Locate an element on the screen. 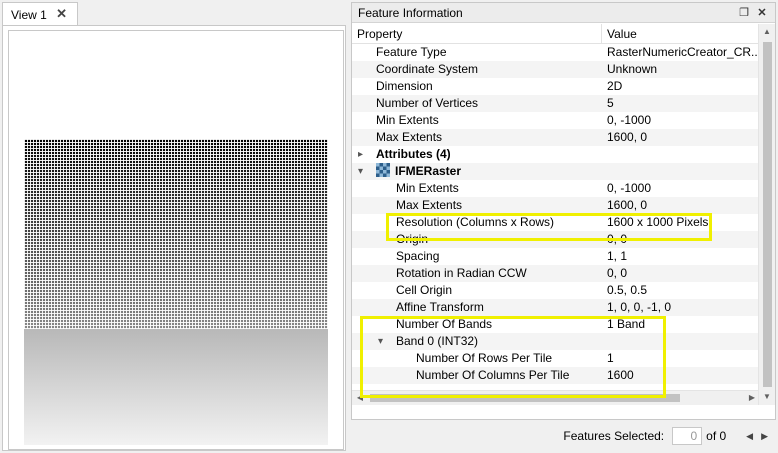 Image resolution: width=778 pixels, height=453 pixels. property-cell: Cell Origin is located at coordinates (424, 290).